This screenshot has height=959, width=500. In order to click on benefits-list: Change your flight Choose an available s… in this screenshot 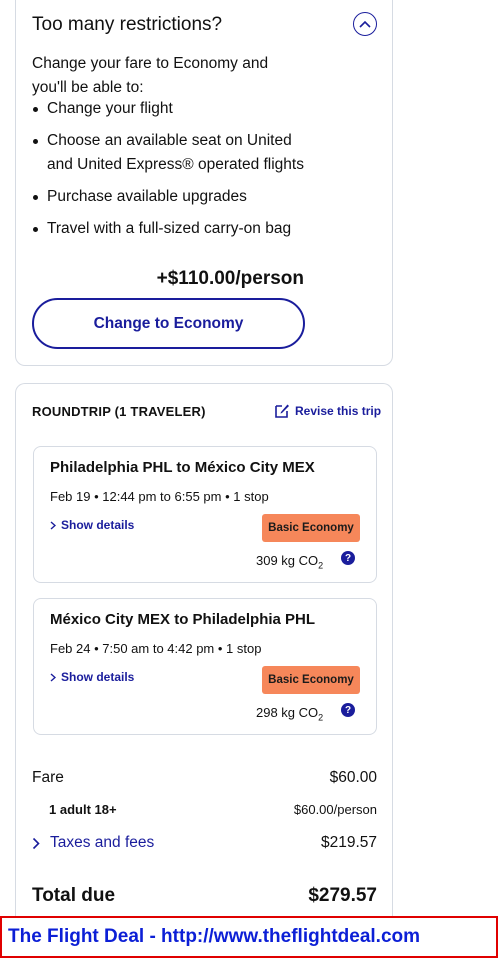, I will do `click(172, 173)`.